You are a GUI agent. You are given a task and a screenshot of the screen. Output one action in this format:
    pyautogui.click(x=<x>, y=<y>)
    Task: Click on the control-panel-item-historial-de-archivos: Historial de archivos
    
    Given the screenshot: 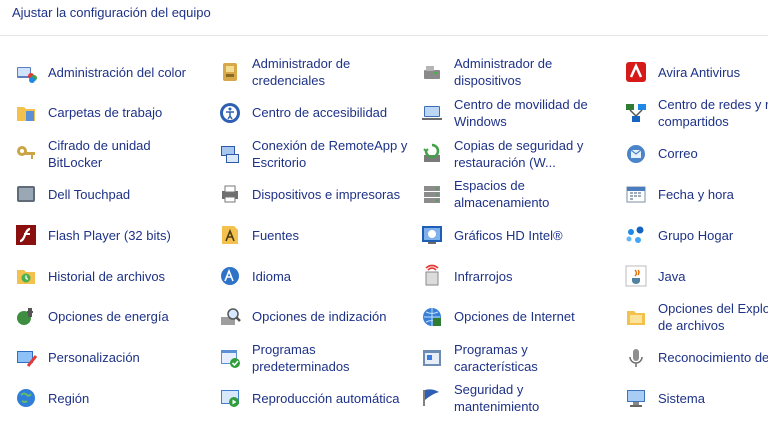 What is the action you would take?
    pyautogui.click(x=89, y=276)
    